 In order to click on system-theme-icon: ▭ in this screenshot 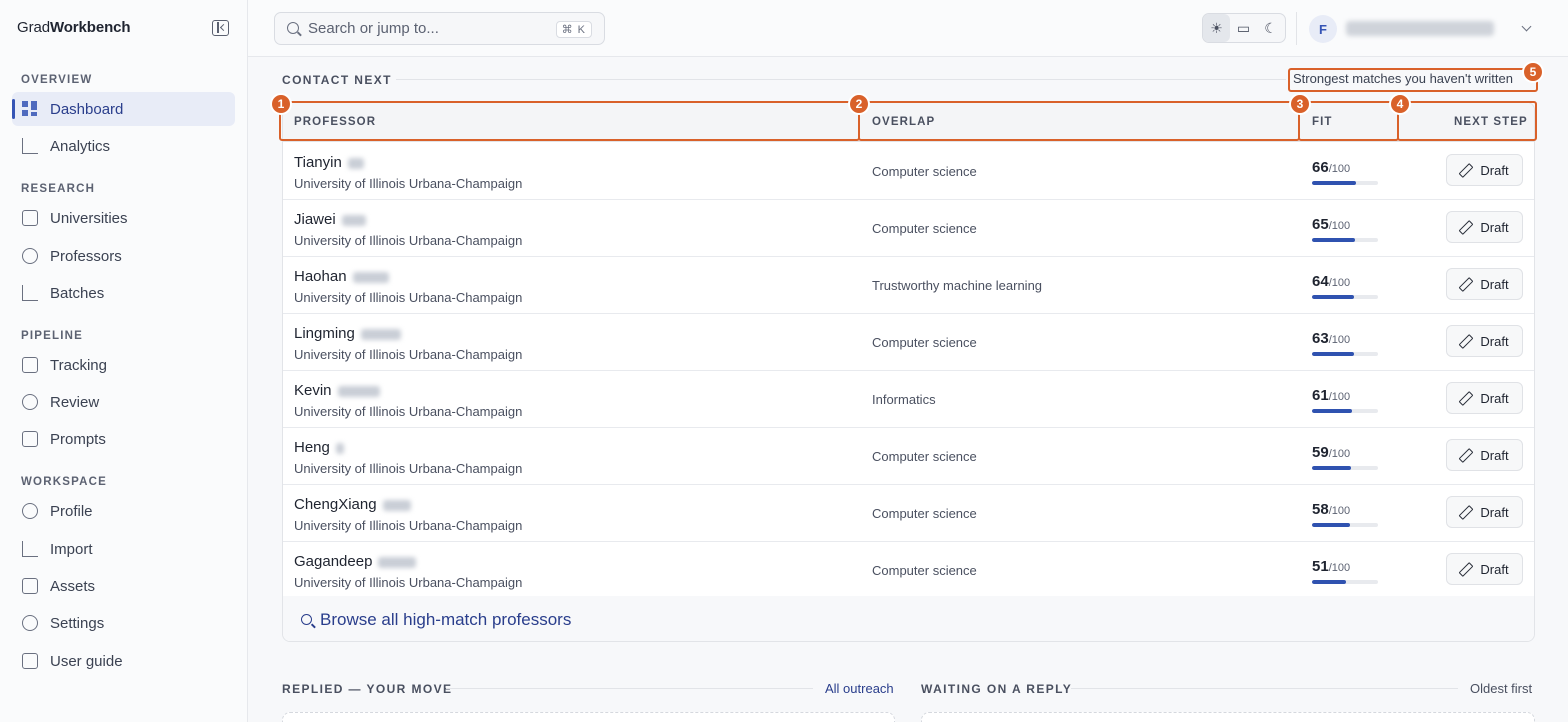, I will do `click(1243, 28)`.